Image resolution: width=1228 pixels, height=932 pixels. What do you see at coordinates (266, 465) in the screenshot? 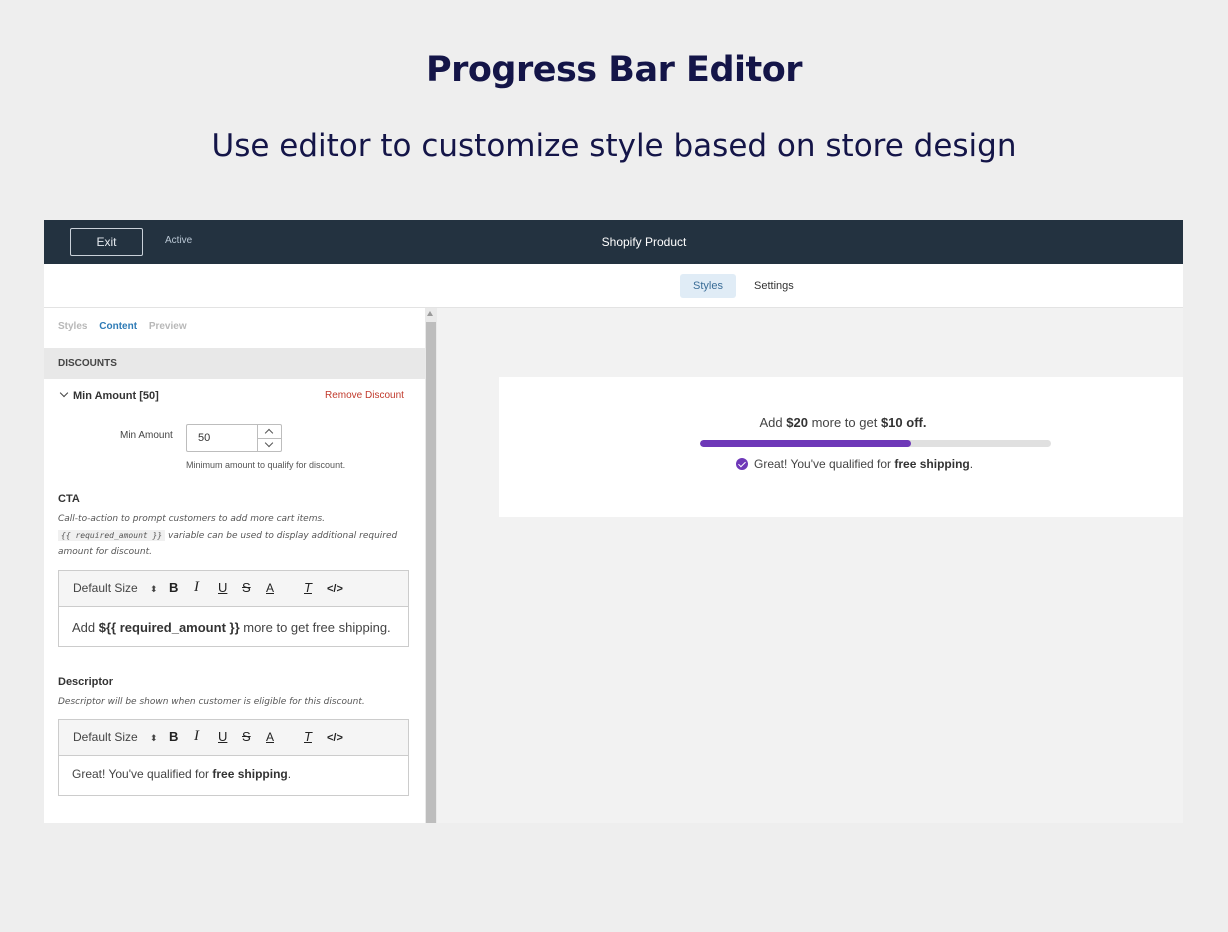
I see `min-amount-help: Minimum amount to qualify for discount.` at bounding box center [266, 465].